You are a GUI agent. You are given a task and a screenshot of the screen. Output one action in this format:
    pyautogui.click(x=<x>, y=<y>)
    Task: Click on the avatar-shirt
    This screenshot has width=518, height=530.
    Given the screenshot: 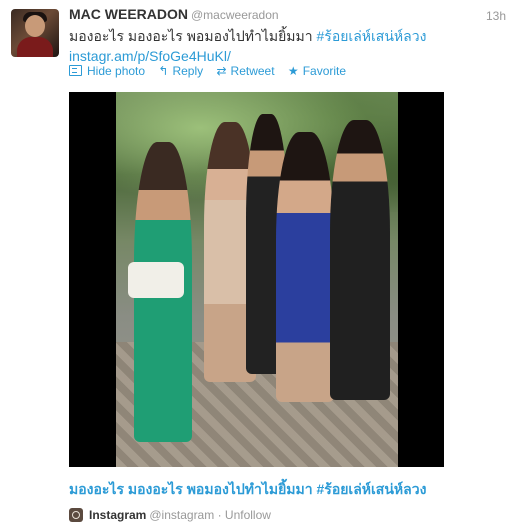 What is the action you would take?
    pyautogui.click(x=35, y=47)
    